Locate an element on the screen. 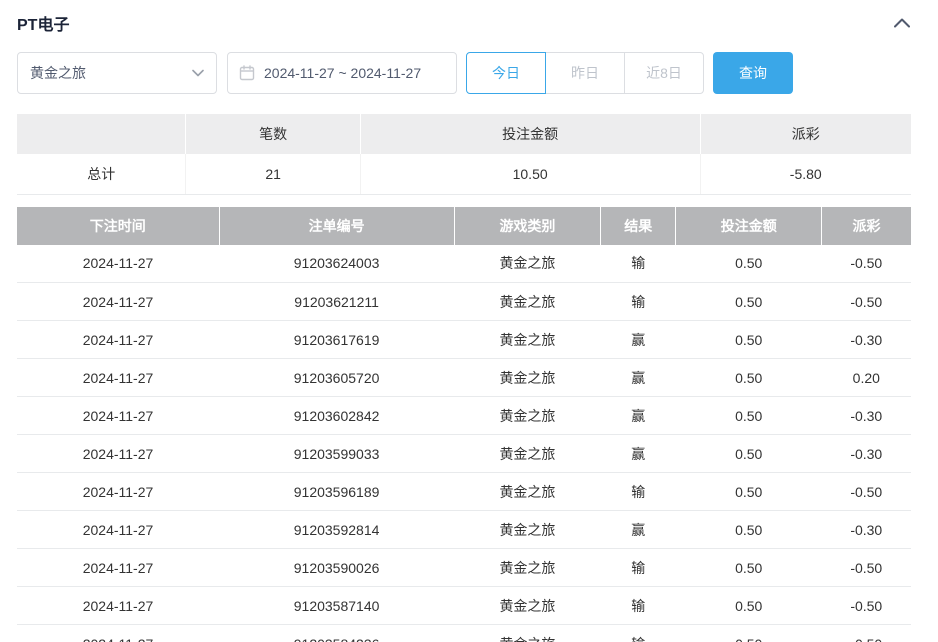 The width and height of the screenshot is (938, 642). date-range-picker: 2024-11-27 ~ 2024-11-27 is located at coordinates (342, 73).